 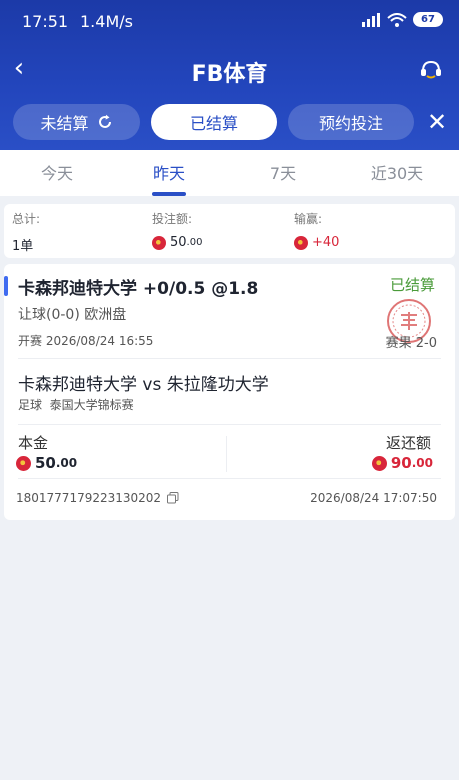 What do you see at coordinates (66, 463) in the screenshot?
I see `stake-dec: .00` at bounding box center [66, 463].